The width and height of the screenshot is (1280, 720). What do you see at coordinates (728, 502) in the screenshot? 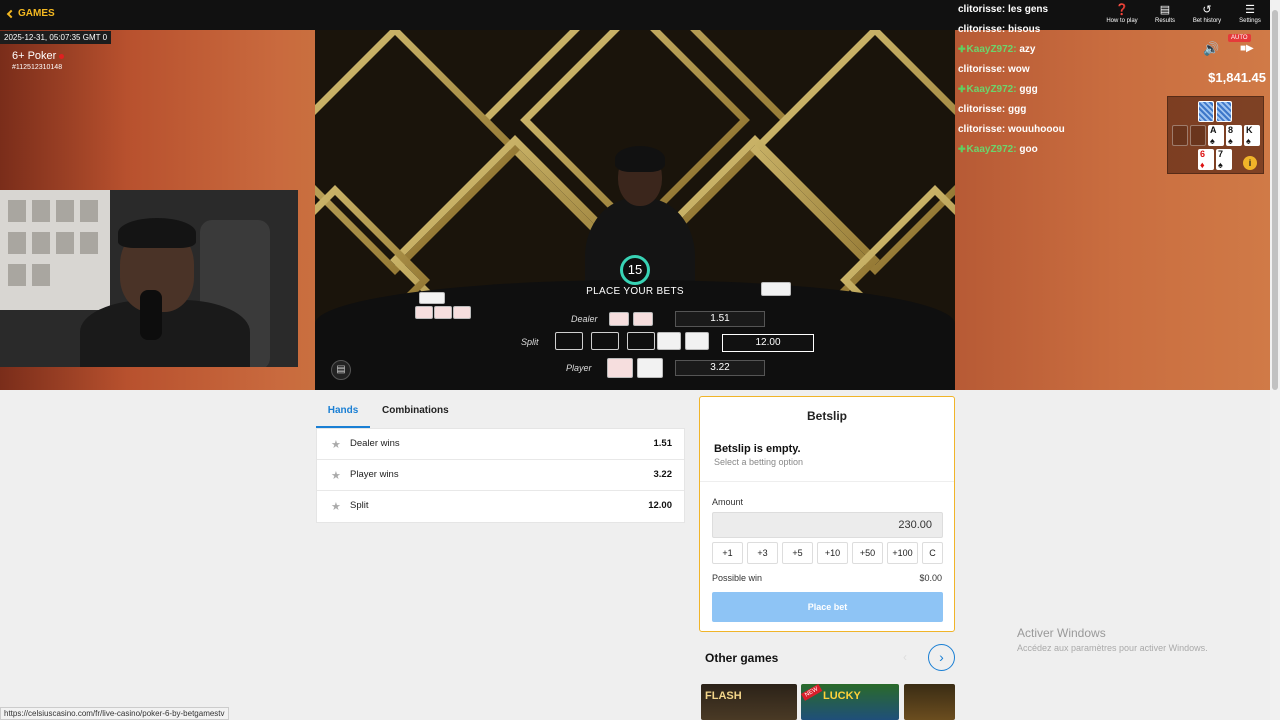
I see `amount-label: Amount` at bounding box center [728, 502].